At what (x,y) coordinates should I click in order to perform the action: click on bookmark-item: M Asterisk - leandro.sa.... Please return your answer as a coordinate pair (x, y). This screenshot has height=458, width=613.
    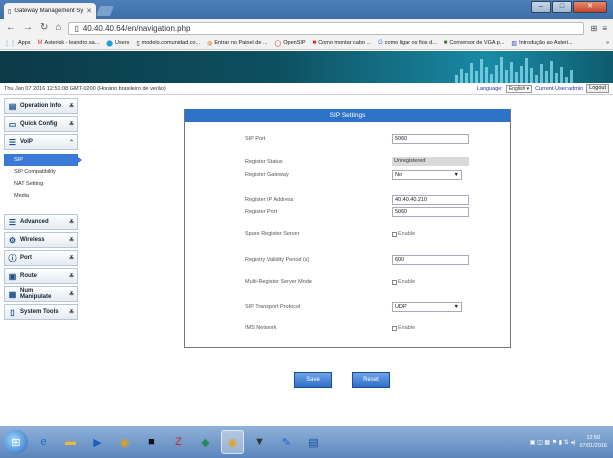
    Looking at the image, I should click on (69, 43).